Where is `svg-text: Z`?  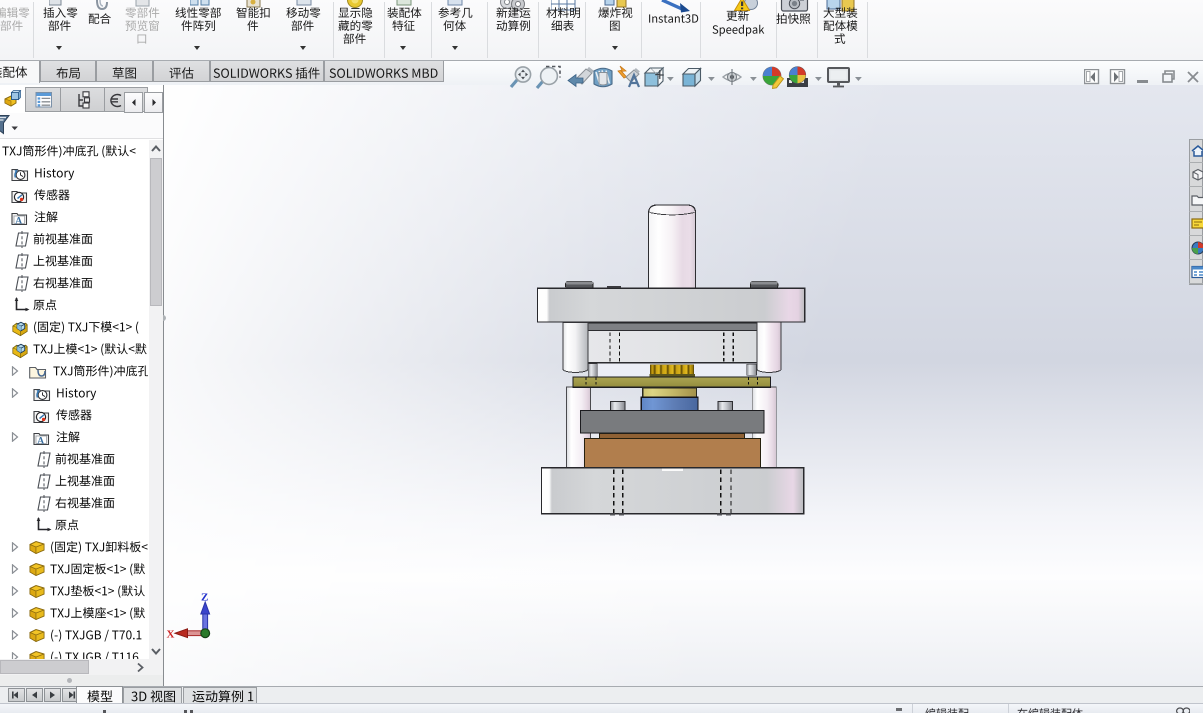
svg-text: Z is located at coordinates (204, 598).